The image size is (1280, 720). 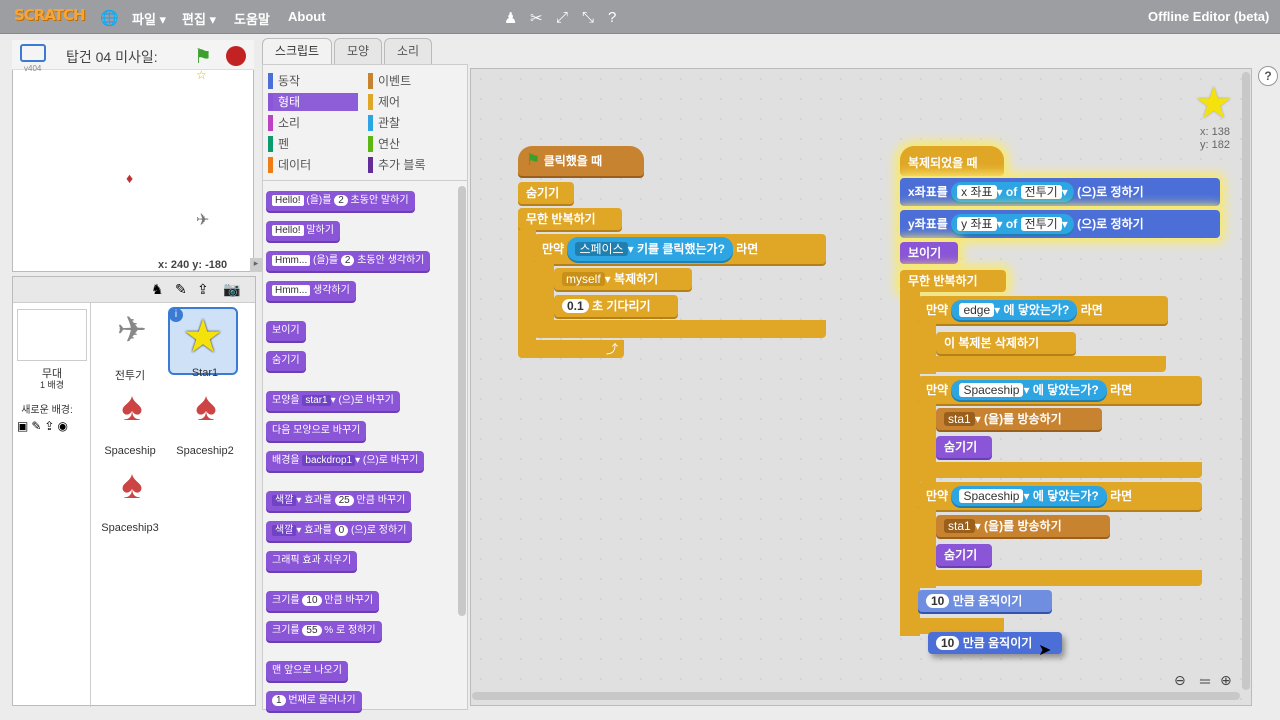 I want to click on editor-title: Offline Editor (beta), so click(x=1209, y=16).